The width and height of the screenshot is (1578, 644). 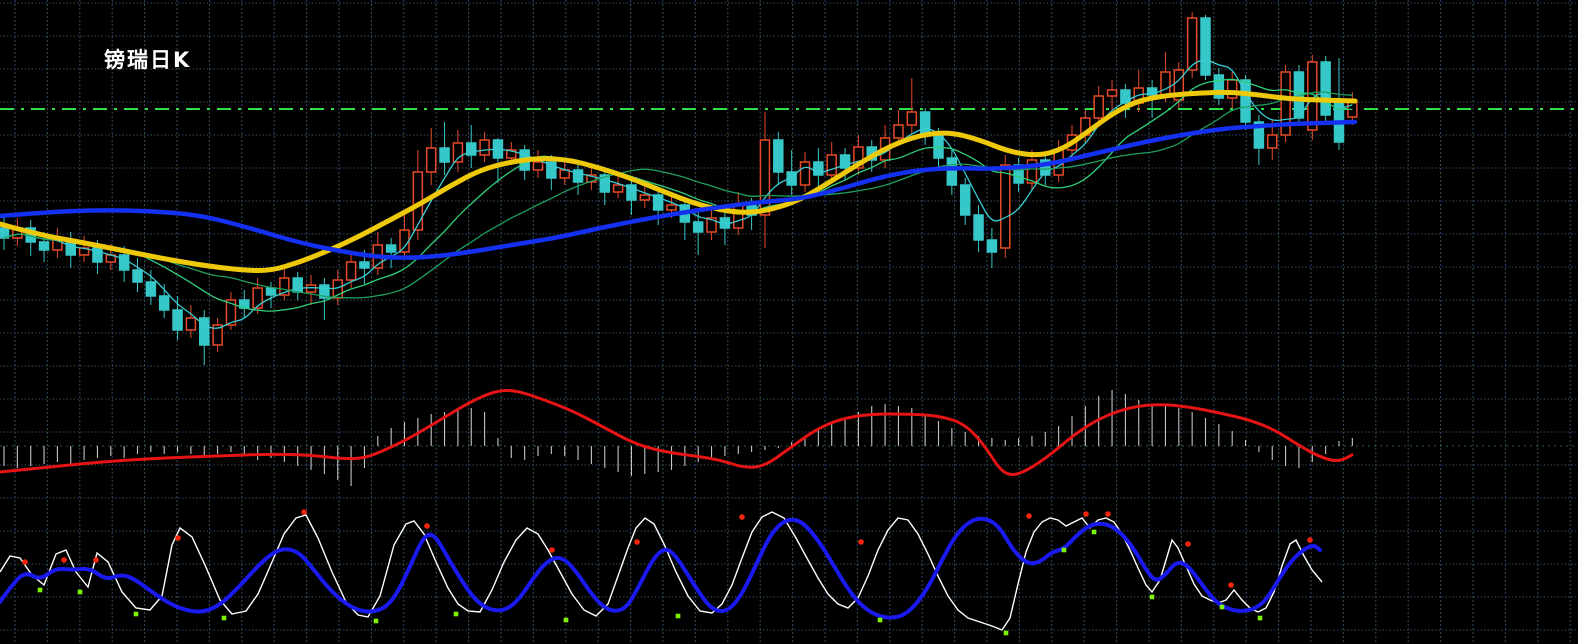 I want to click on chart-title: 镑瑞日K, so click(x=147, y=60).